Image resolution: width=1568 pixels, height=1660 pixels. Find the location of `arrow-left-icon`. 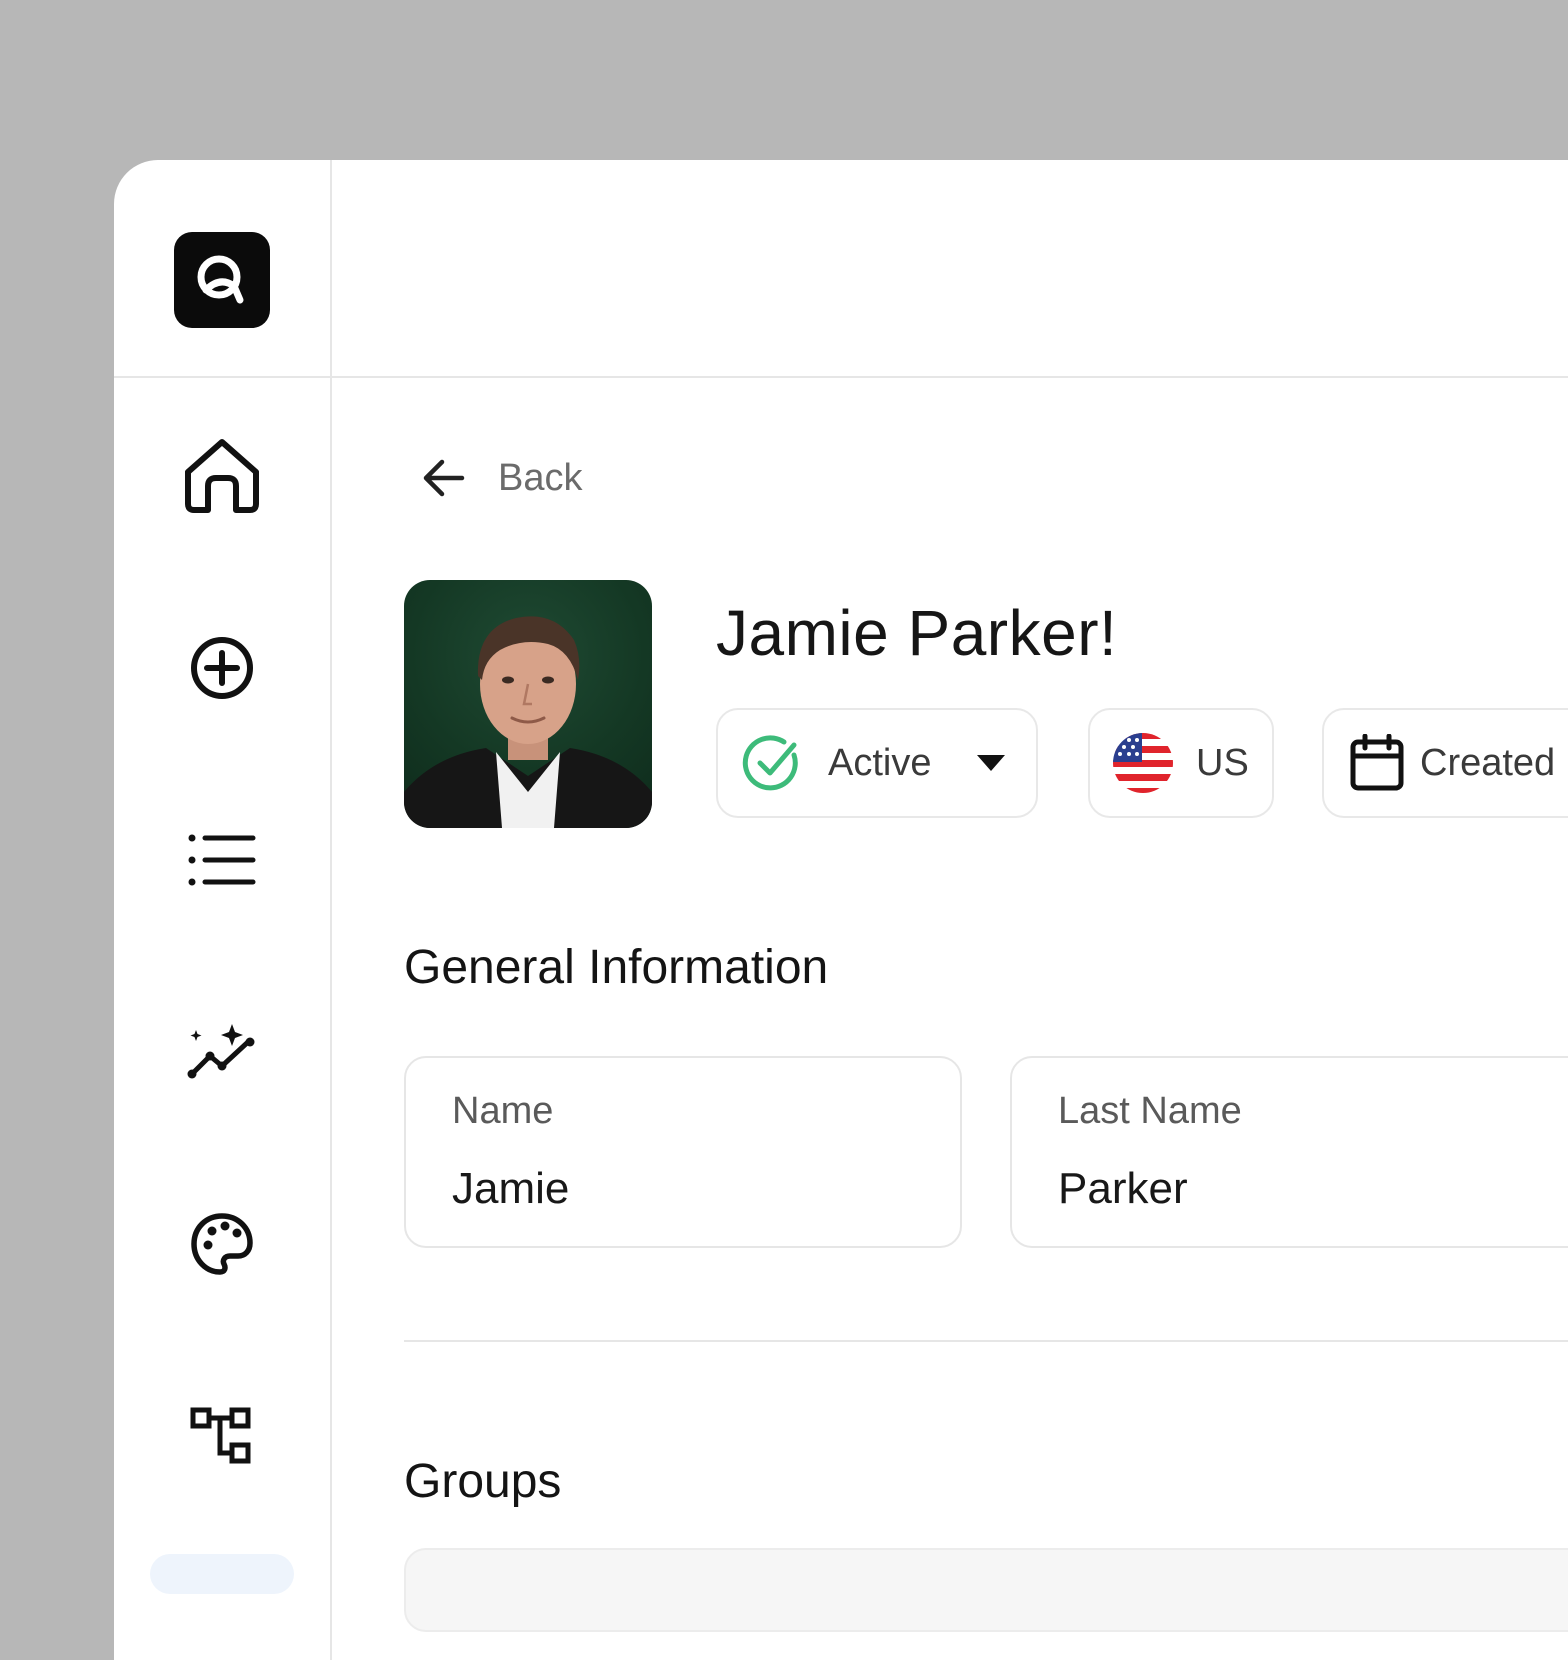

arrow-left-icon is located at coordinates (444, 478).